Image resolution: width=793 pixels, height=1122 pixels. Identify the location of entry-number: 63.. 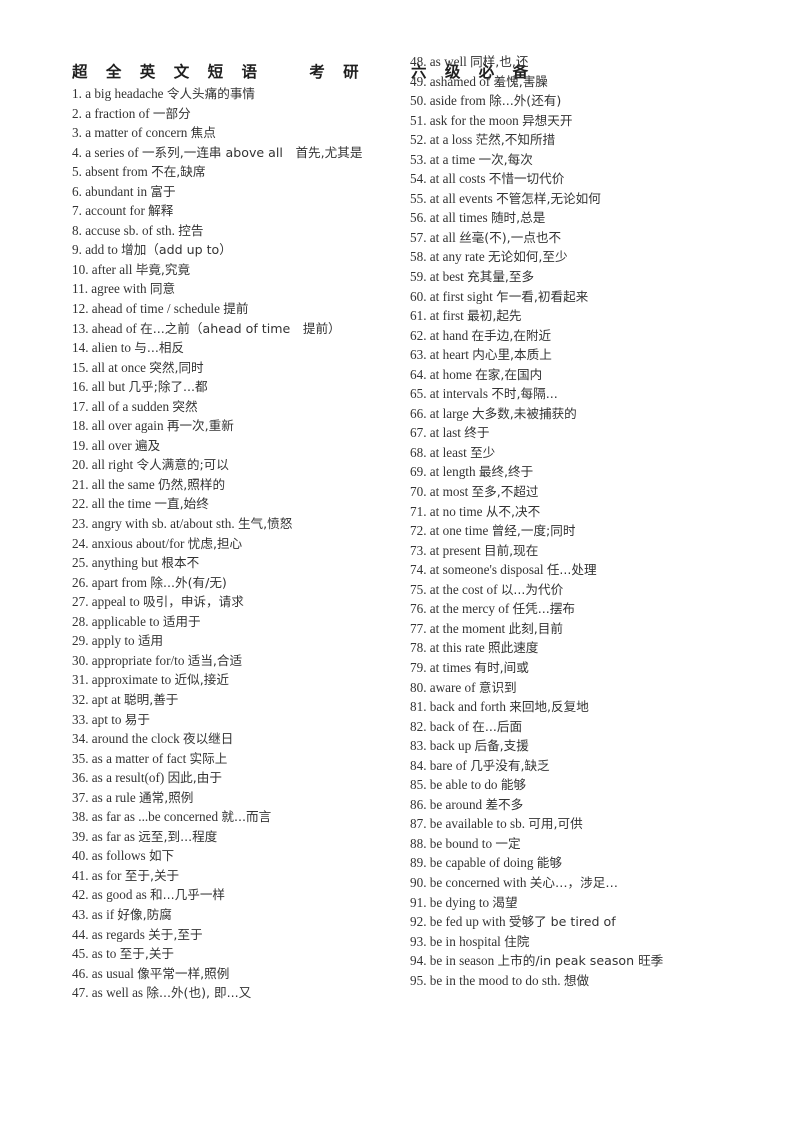
(418, 355).